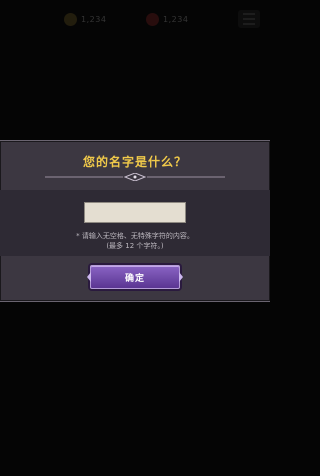  What do you see at coordinates (135, 19) in the screenshot?
I see `top-hud: 1,234 1,234` at bounding box center [135, 19].